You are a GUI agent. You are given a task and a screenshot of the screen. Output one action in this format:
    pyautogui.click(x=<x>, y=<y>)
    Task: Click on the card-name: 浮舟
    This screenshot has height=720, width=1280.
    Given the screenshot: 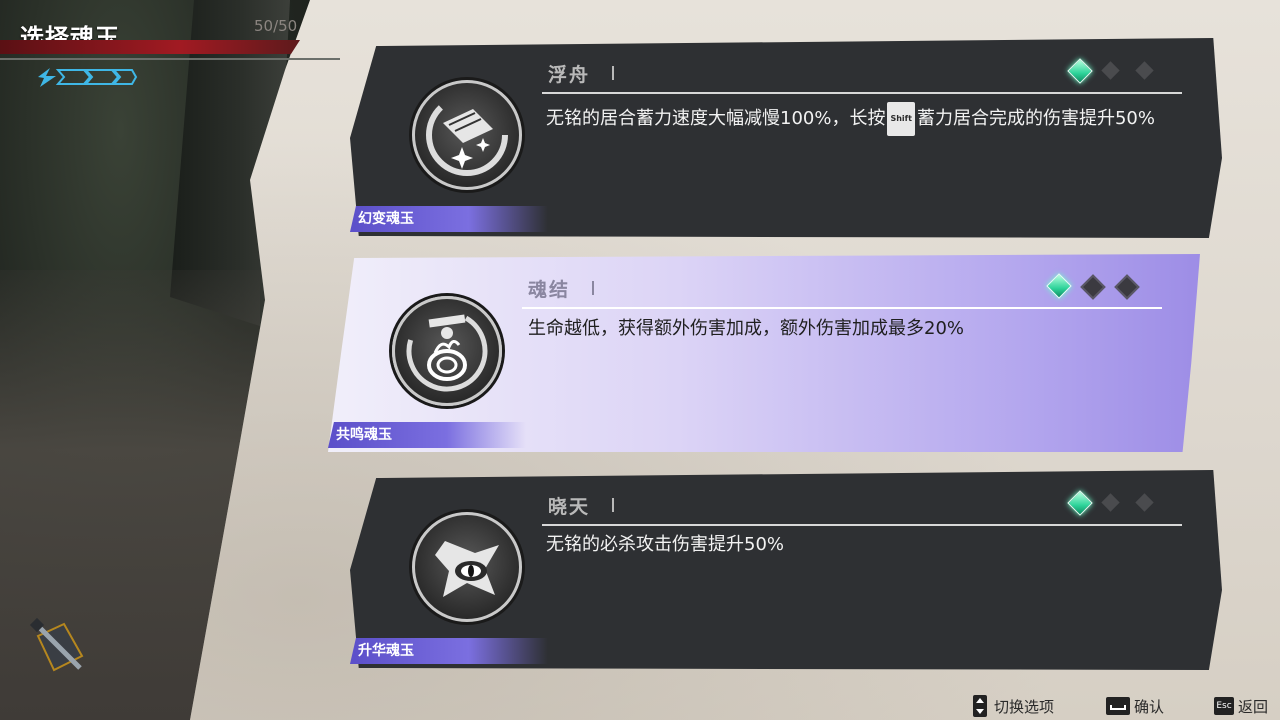 What is the action you would take?
    pyautogui.click(x=569, y=75)
    